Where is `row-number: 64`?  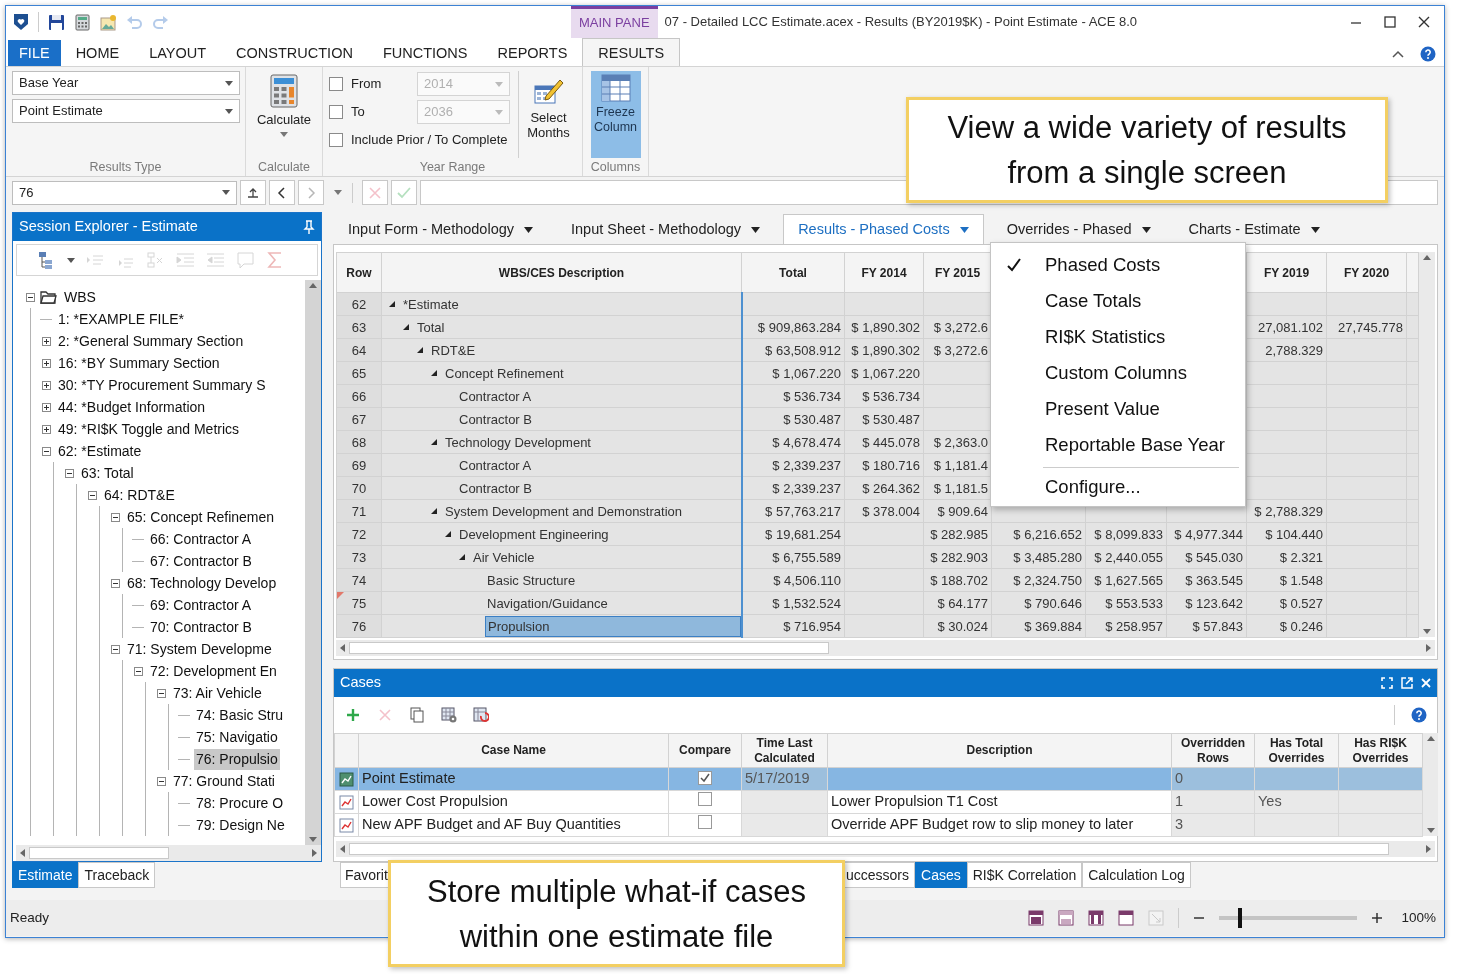 row-number: 64 is located at coordinates (359, 350).